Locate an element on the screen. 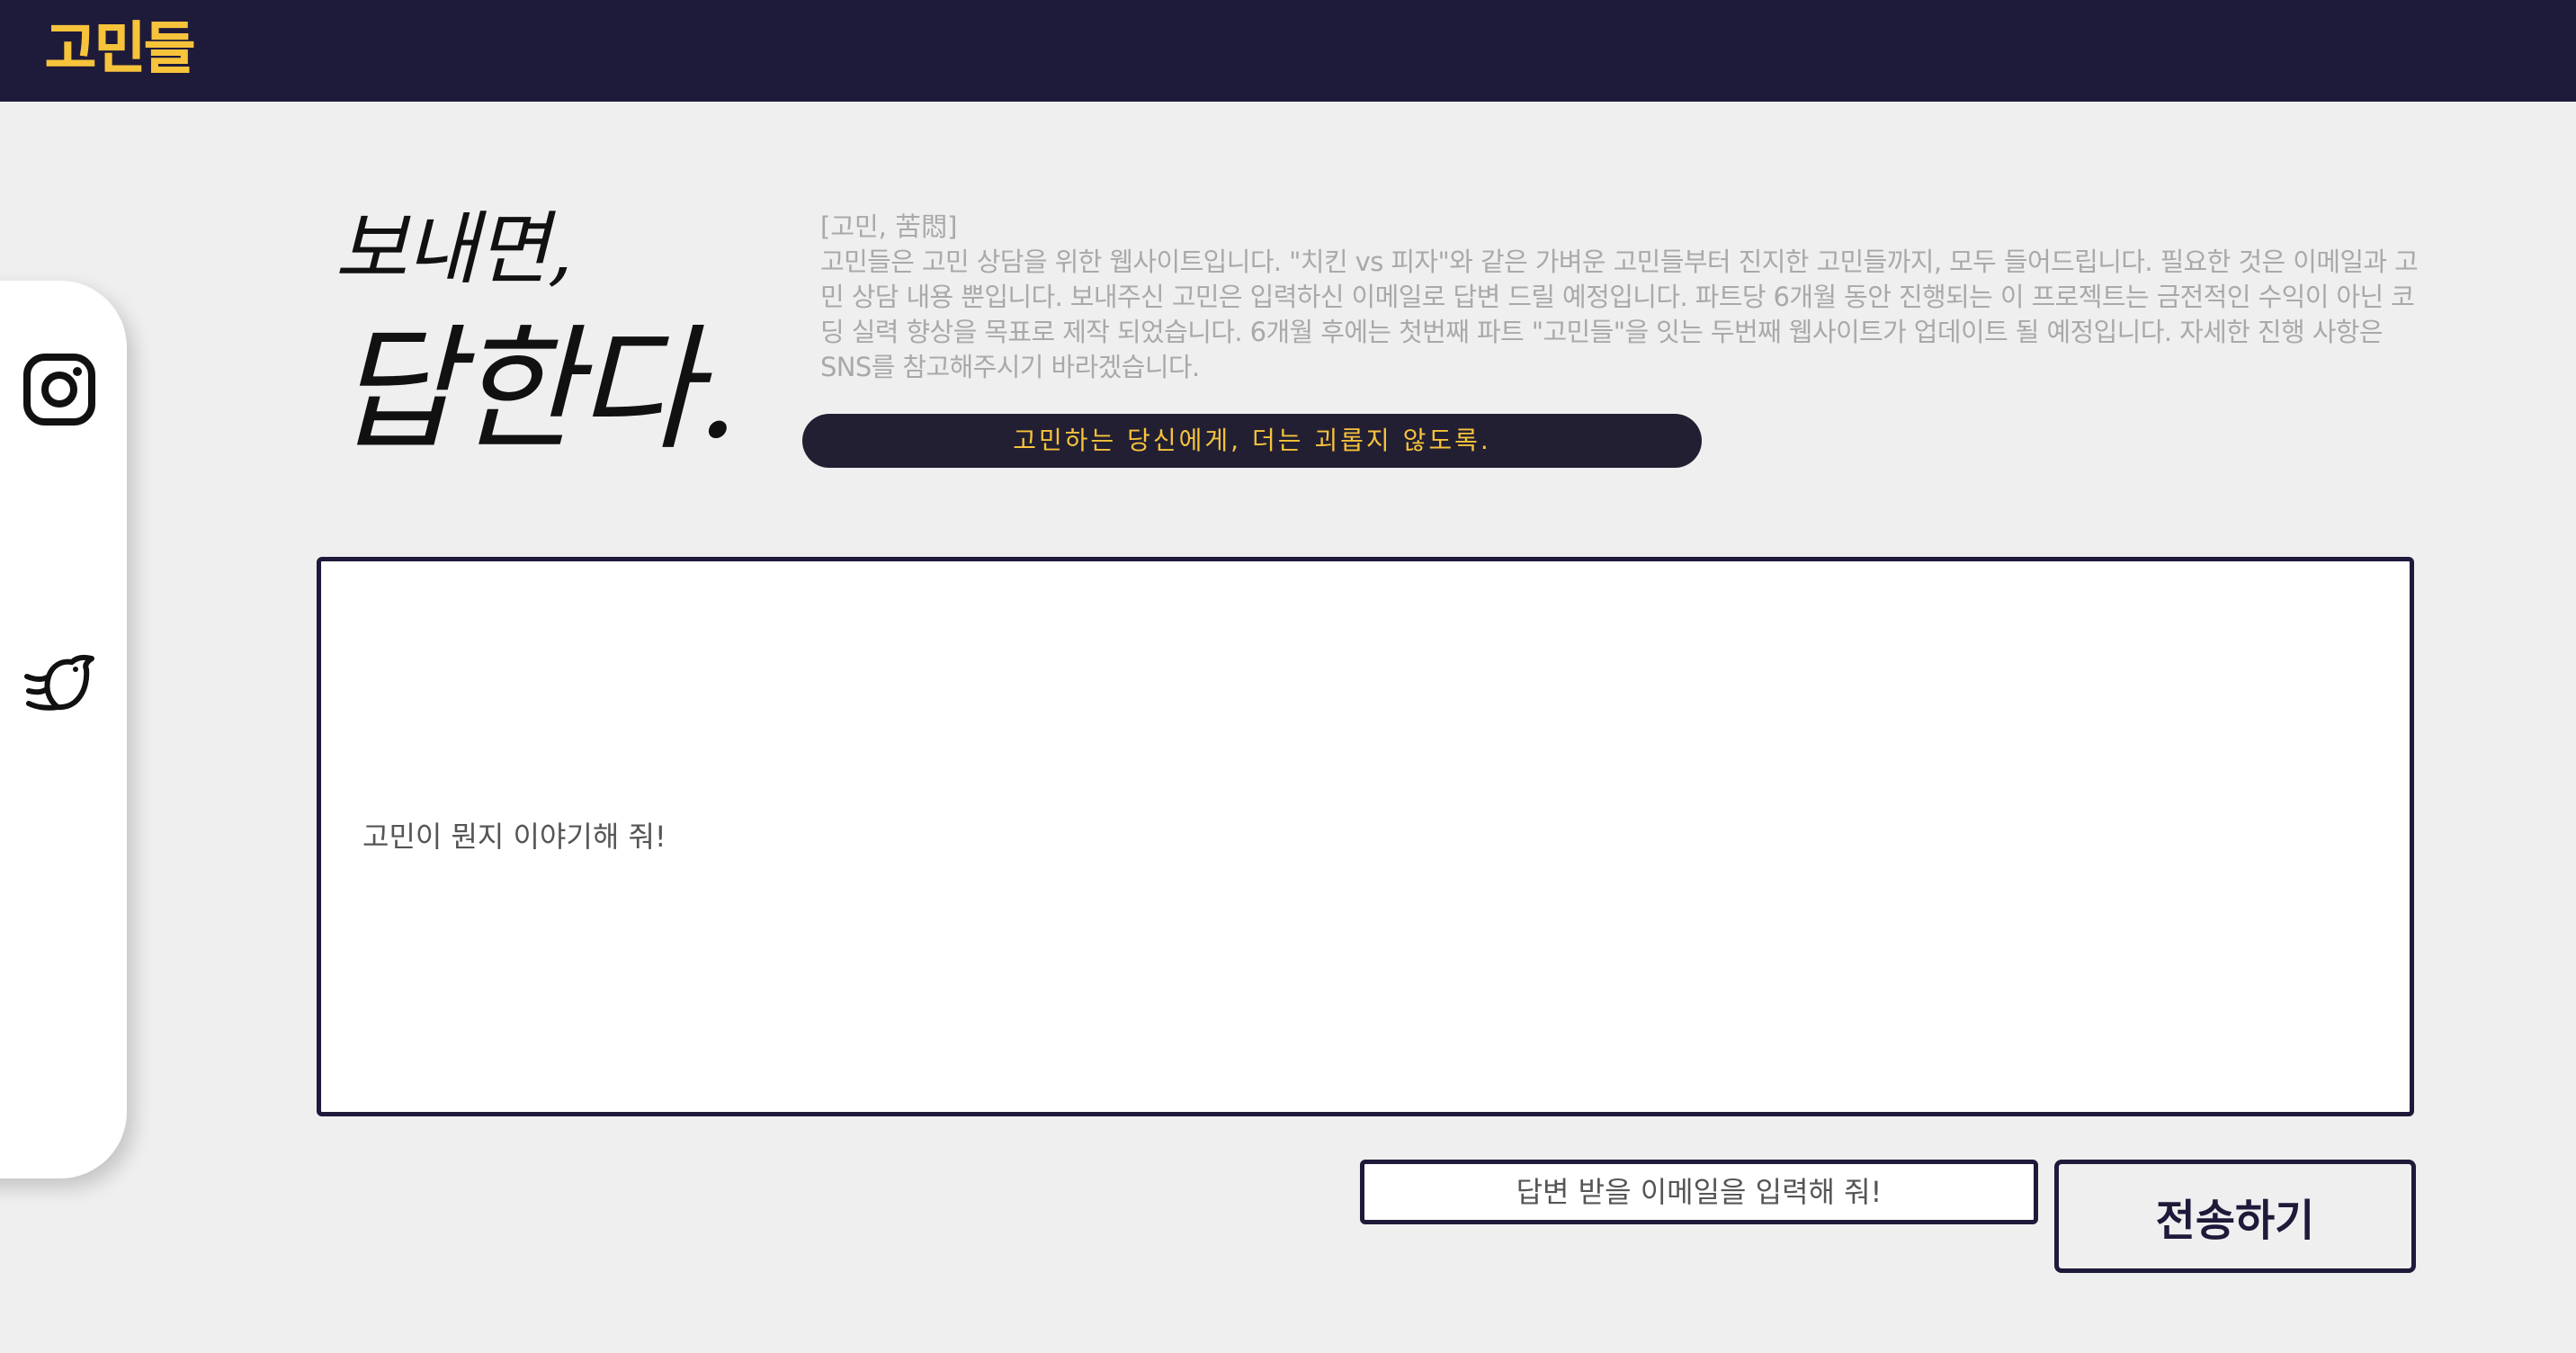 Image resolution: width=2576 pixels, height=1353 pixels. twitter-bird-icon is located at coordinates (60, 687).